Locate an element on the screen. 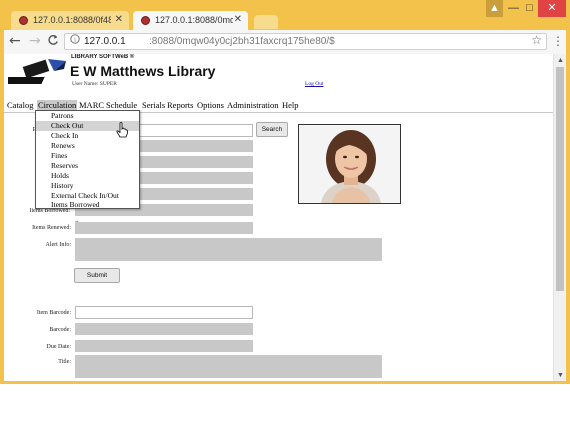  tab-title: 127.0.0.1:8088/0f48s2n1 is located at coordinates (72, 20).